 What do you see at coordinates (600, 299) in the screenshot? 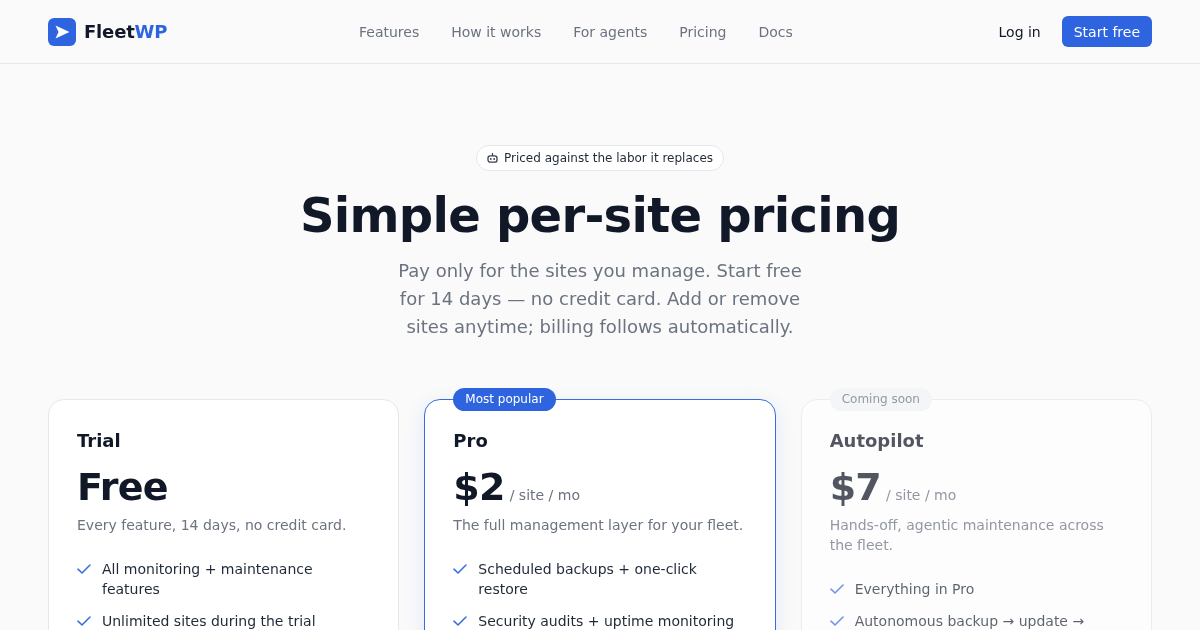
I see `page-subtitle: Pay only for the sites you manage. Start free for 14 days — no credit card. Add or remove sites anytime; billing follows automatically.` at bounding box center [600, 299].